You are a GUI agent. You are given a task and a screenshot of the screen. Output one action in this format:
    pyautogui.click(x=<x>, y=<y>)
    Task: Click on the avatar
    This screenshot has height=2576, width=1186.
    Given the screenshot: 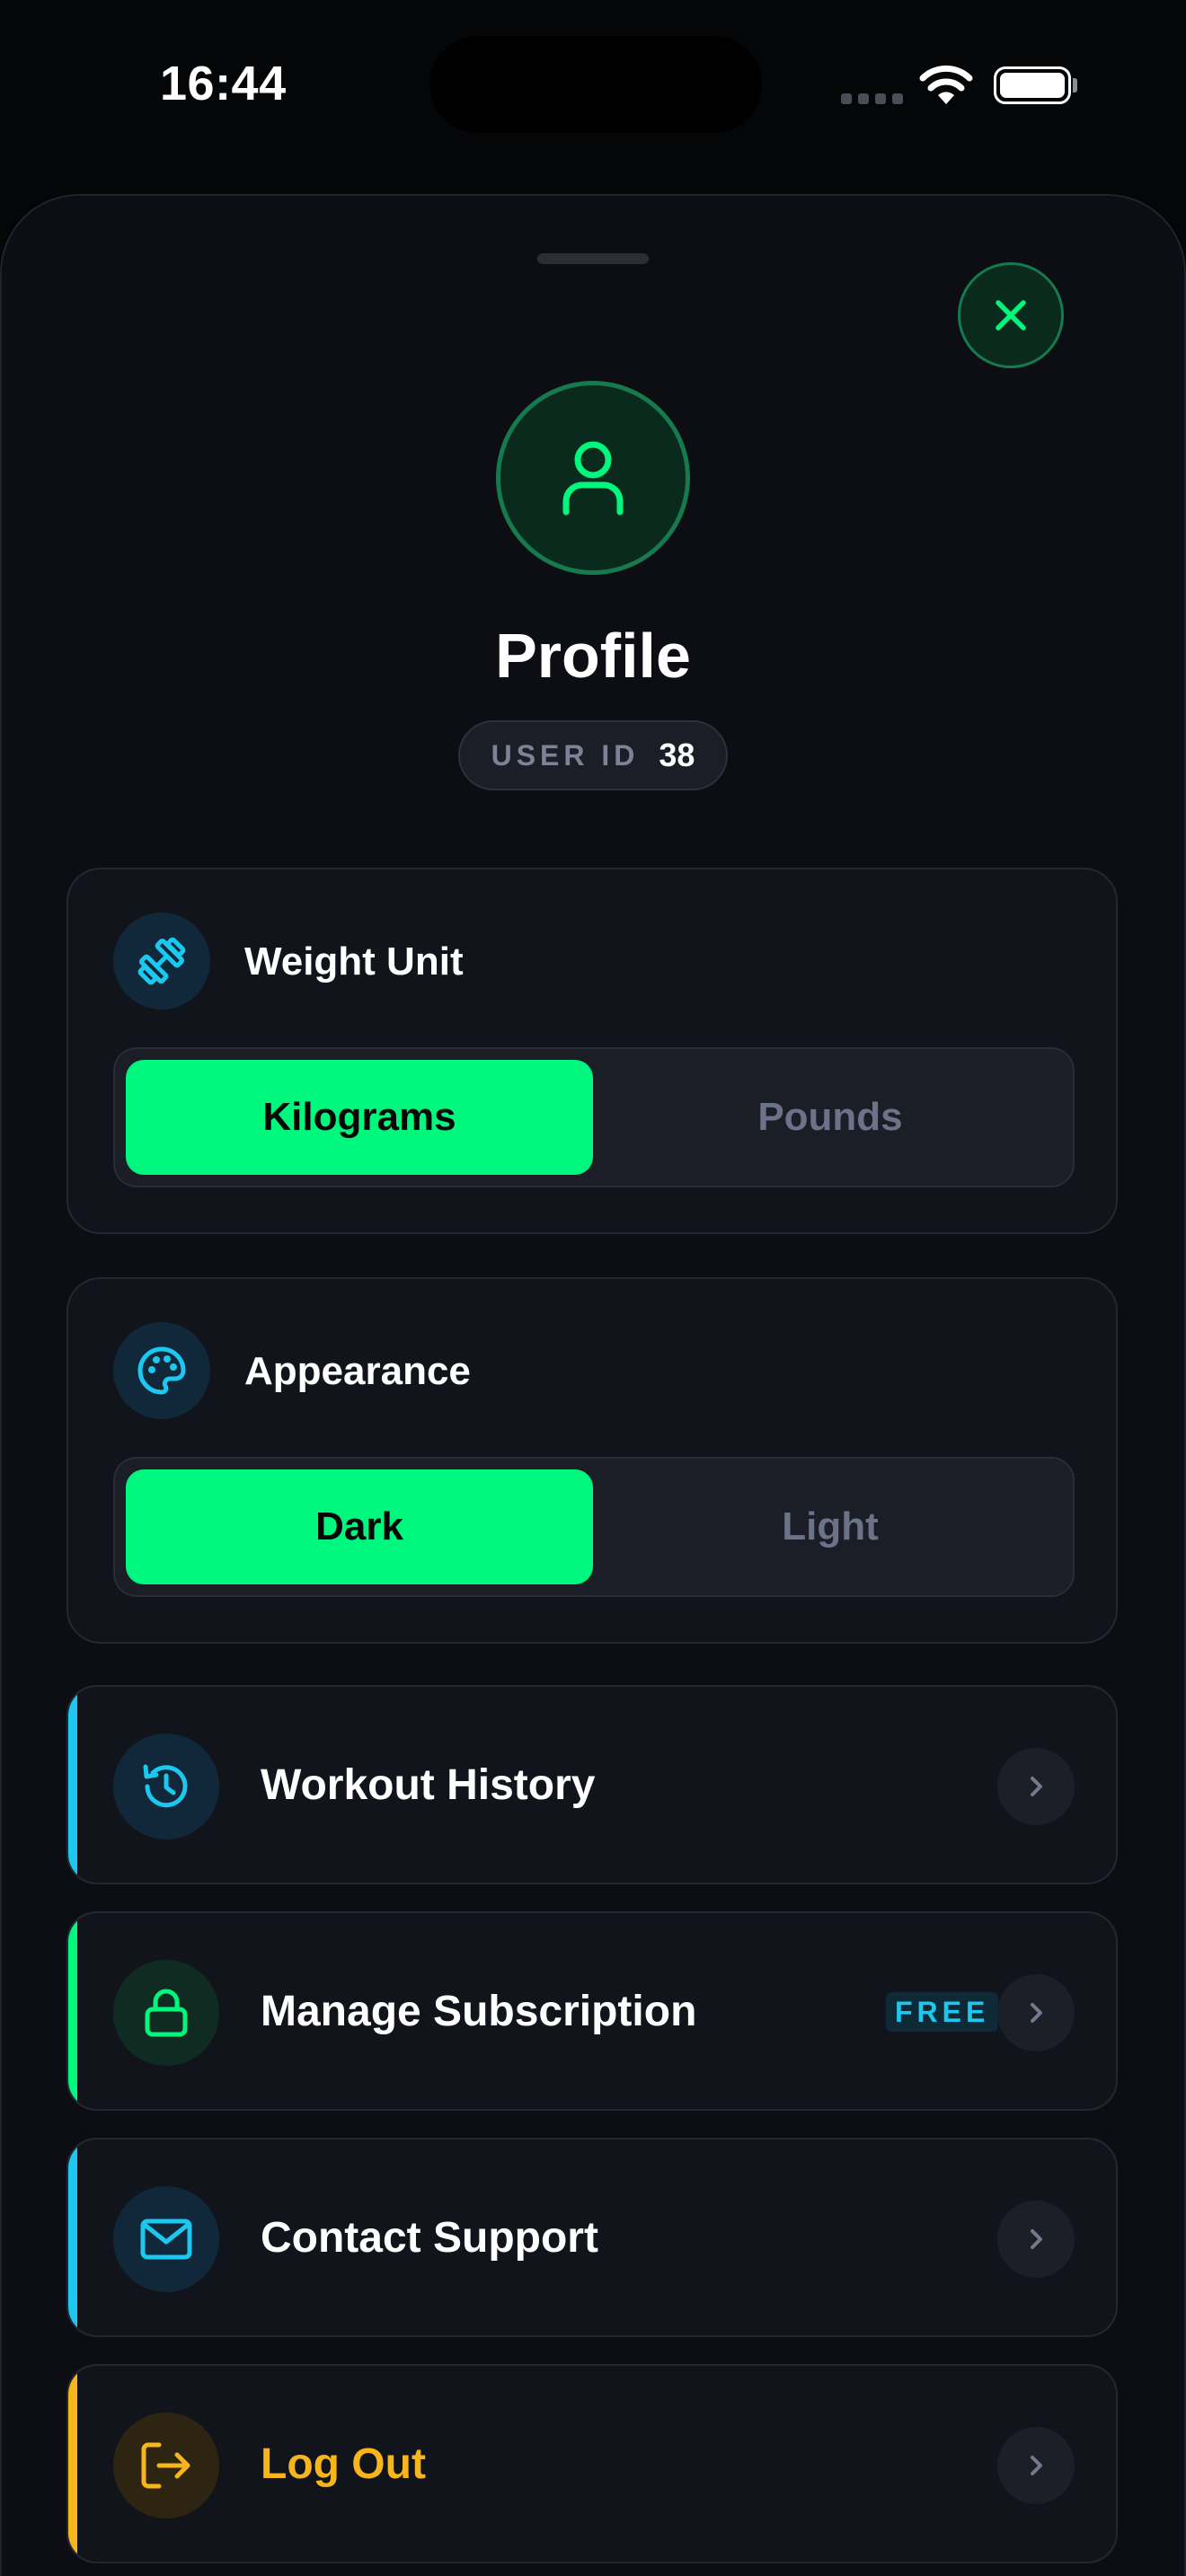 What is the action you would take?
    pyautogui.click(x=593, y=478)
    